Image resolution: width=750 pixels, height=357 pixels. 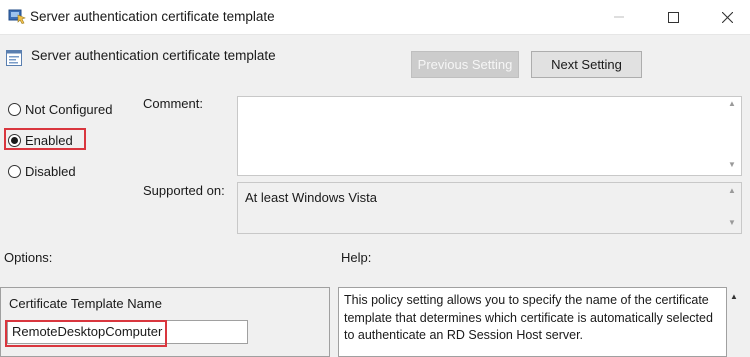 What do you see at coordinates (28, 257) in the screenshot?
I see `options-label: Options:` at bounding box center [28, 257].